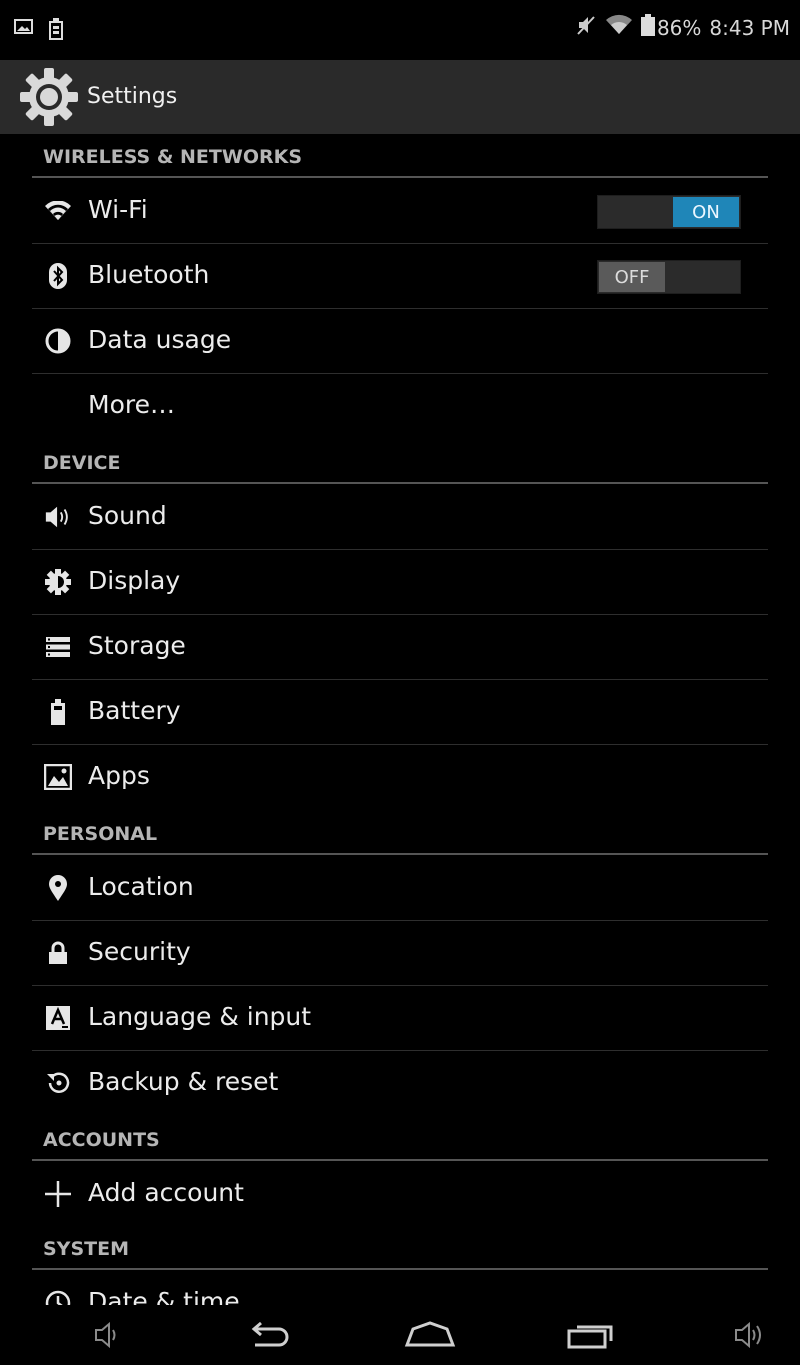 This screenshot has width=800, height=1365. I want to click on settings-item-bluetooth: Bluetooth OFF, so click(400, 276).